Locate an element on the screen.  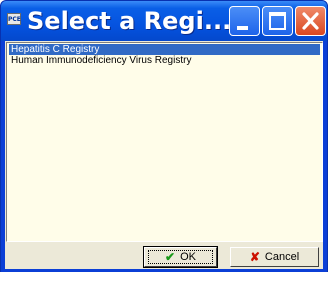
ok-button: ✔ OK is located at coordinates (180, 257).